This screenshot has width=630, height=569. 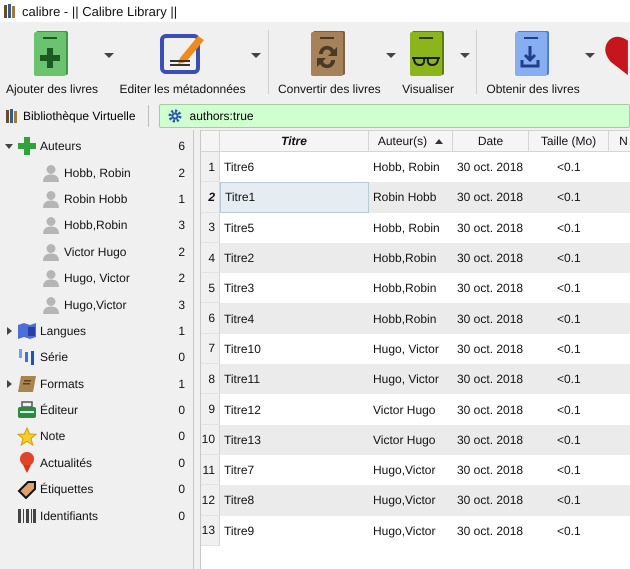 What do you see at coordinates (210, 349) in the screenshot?
I see `row-number: 7` at bounding box center [210, 349].